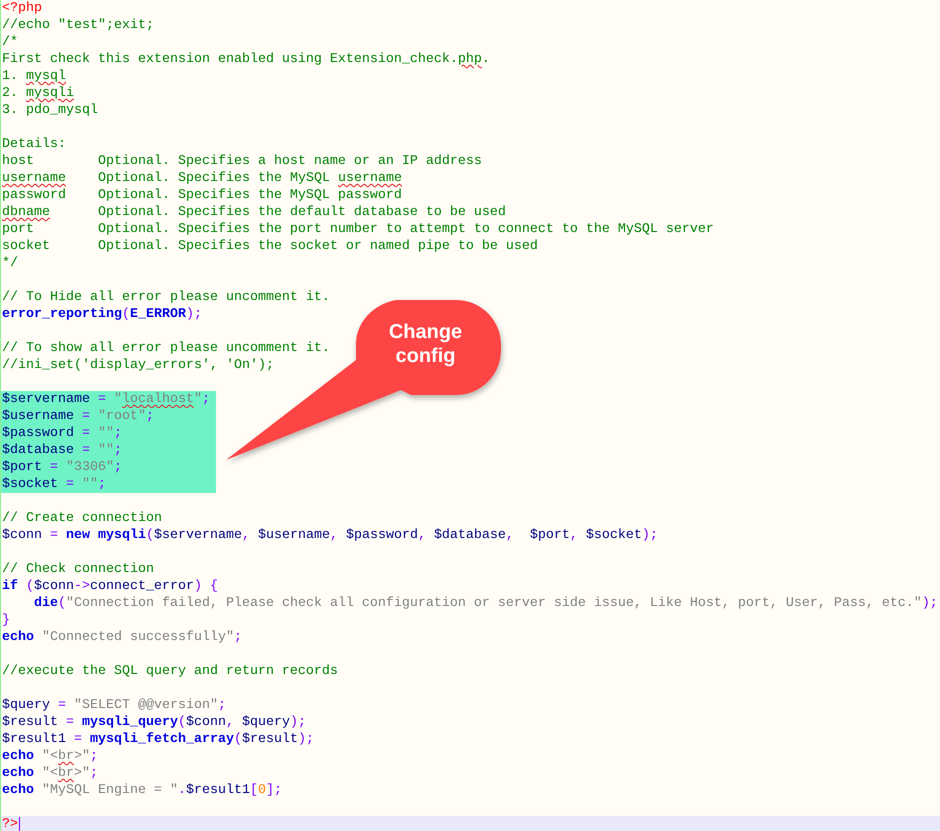 This screenshot has height=831, width=940. Describe the element at coordinates (78, 25) in the screenshot. I see `code-line: //echo "test";exit;` at that location.